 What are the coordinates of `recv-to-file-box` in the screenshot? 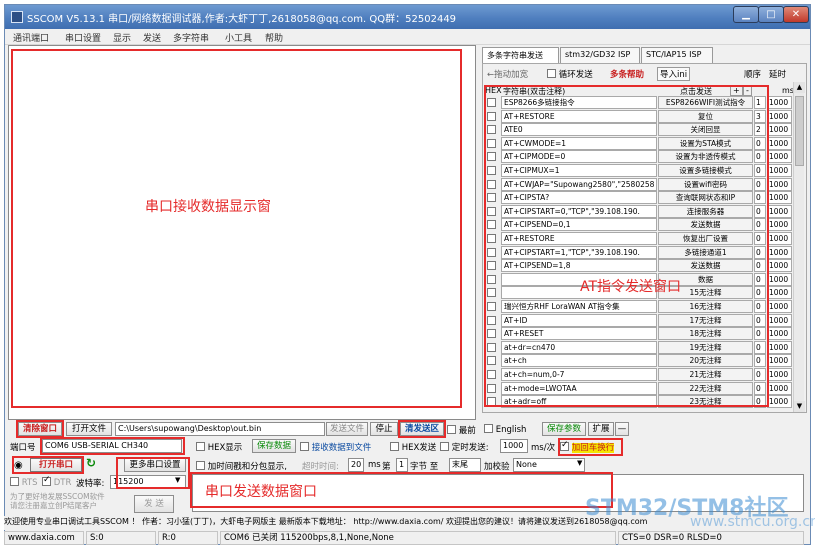 It's located at (304, 446).